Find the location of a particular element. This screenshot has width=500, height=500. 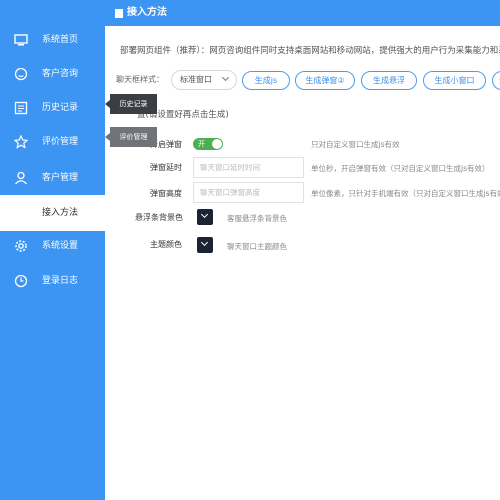

user-icon is located at coordinates (21, 178).